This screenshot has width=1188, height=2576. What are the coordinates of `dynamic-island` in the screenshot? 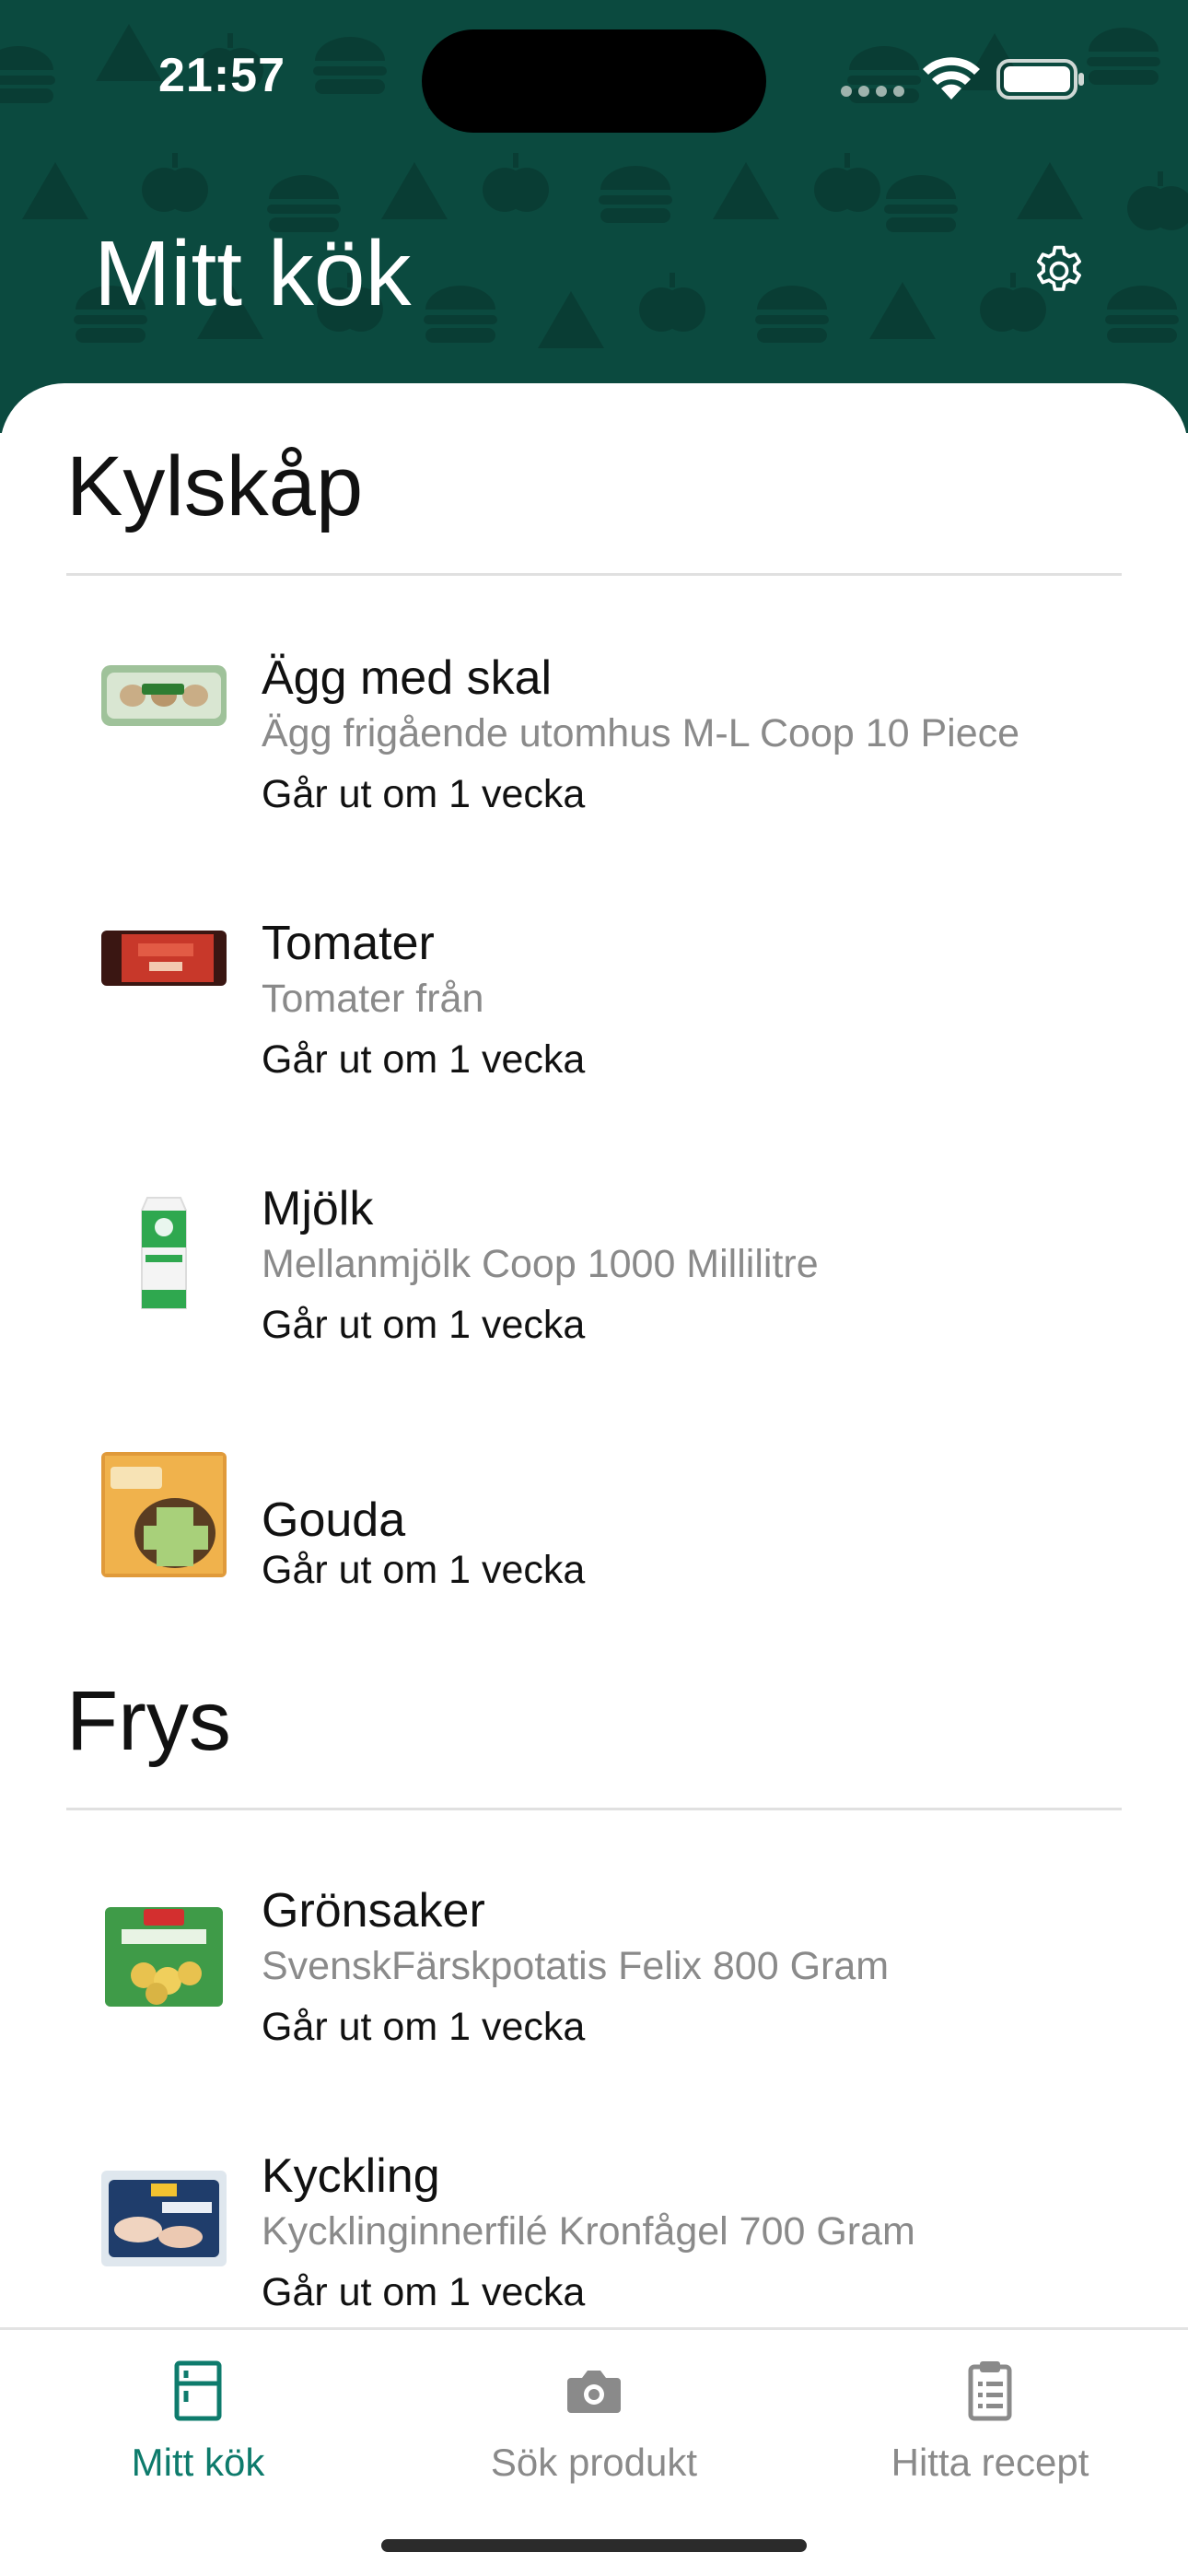 It's located at (594, 81).